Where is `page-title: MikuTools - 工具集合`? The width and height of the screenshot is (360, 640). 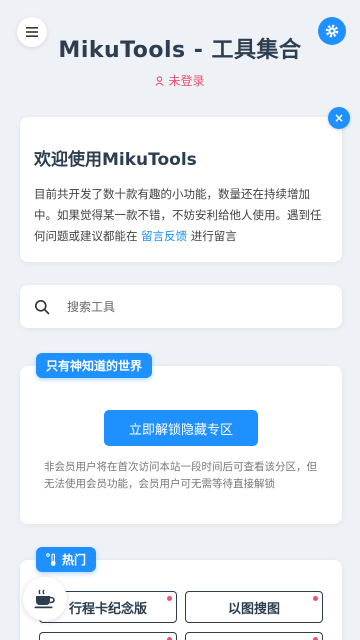
page-title: MikuTools - 工具集合 is located at coordinates (180, 50).